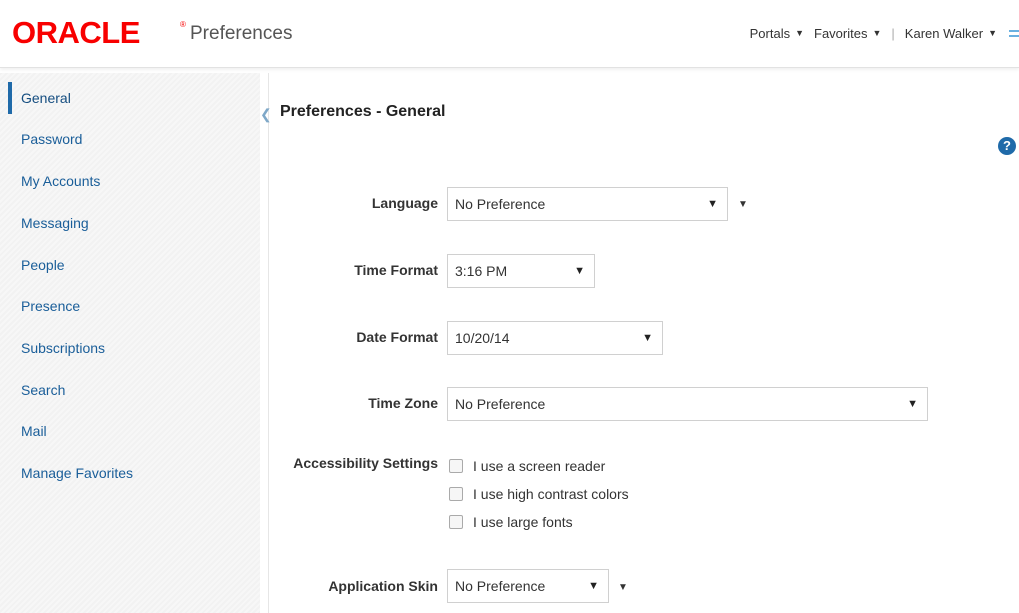 The width and height of the screenshot is (1019, 613). What do you see at coordinates (521, 271) in the screenshot?
I see `time-format-select: 3:16 PM ▼` at bounding box center [521, 271].